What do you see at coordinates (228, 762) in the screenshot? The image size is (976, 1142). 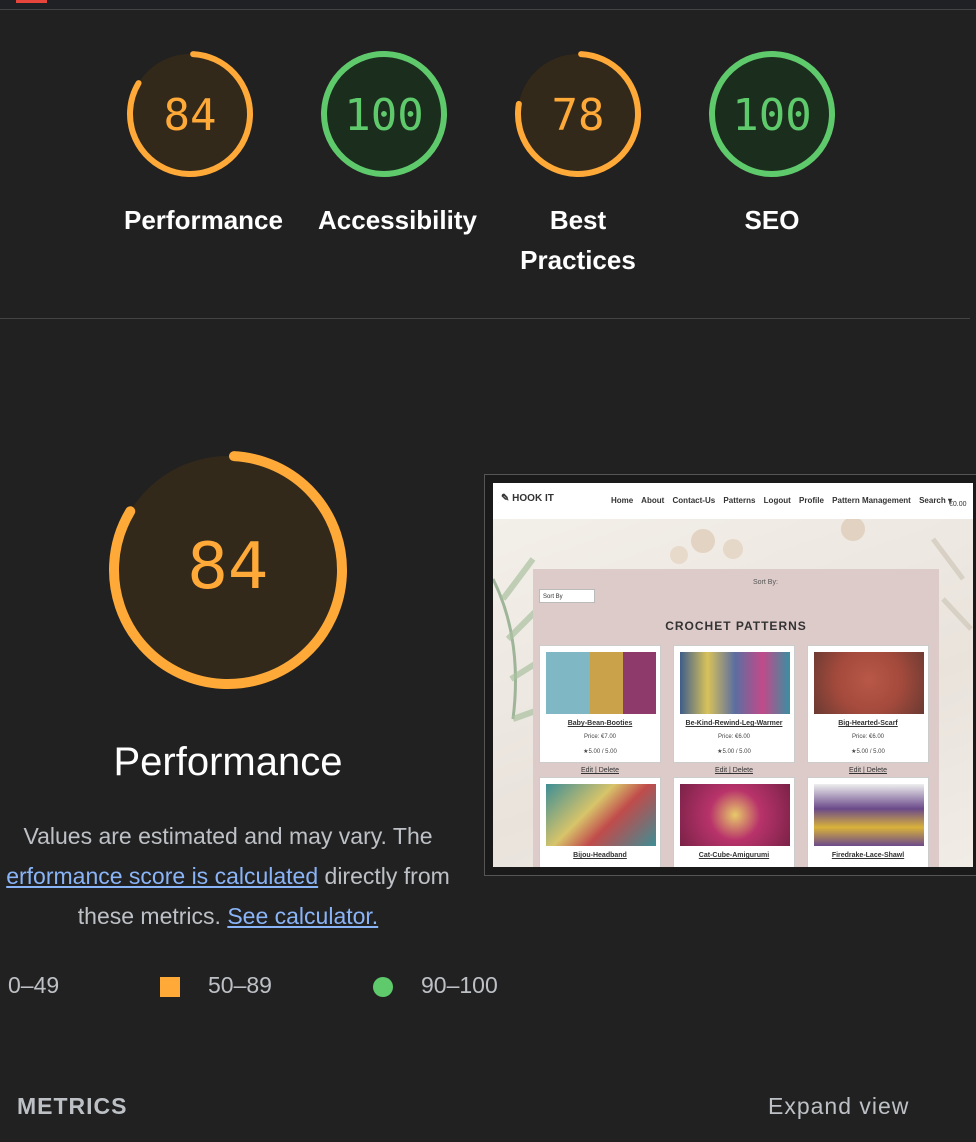 I see `performance-title: Performance` at bounding box center [228, 762].